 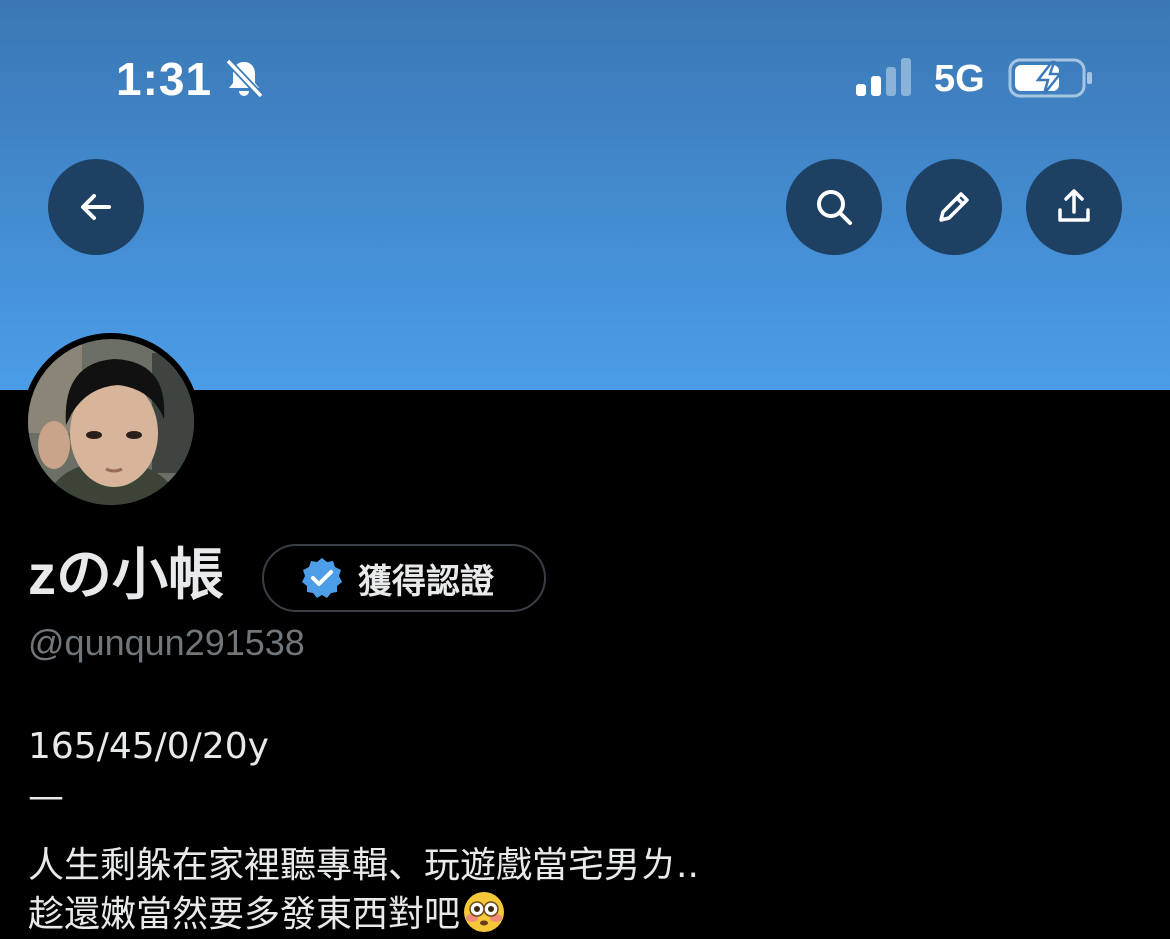 I want to click on avatar, so click(x=111, y=422).